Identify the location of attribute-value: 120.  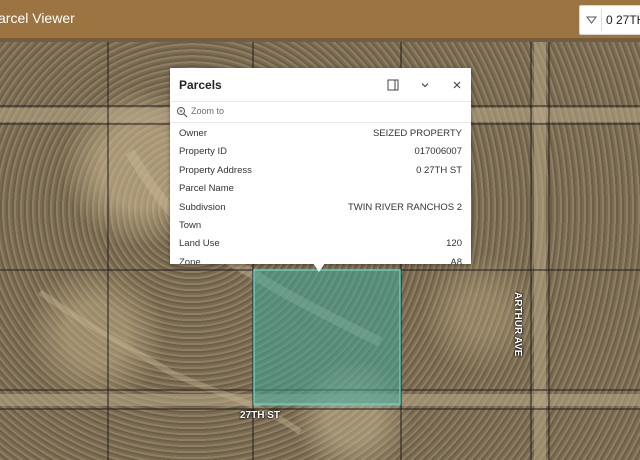
(454, 244).